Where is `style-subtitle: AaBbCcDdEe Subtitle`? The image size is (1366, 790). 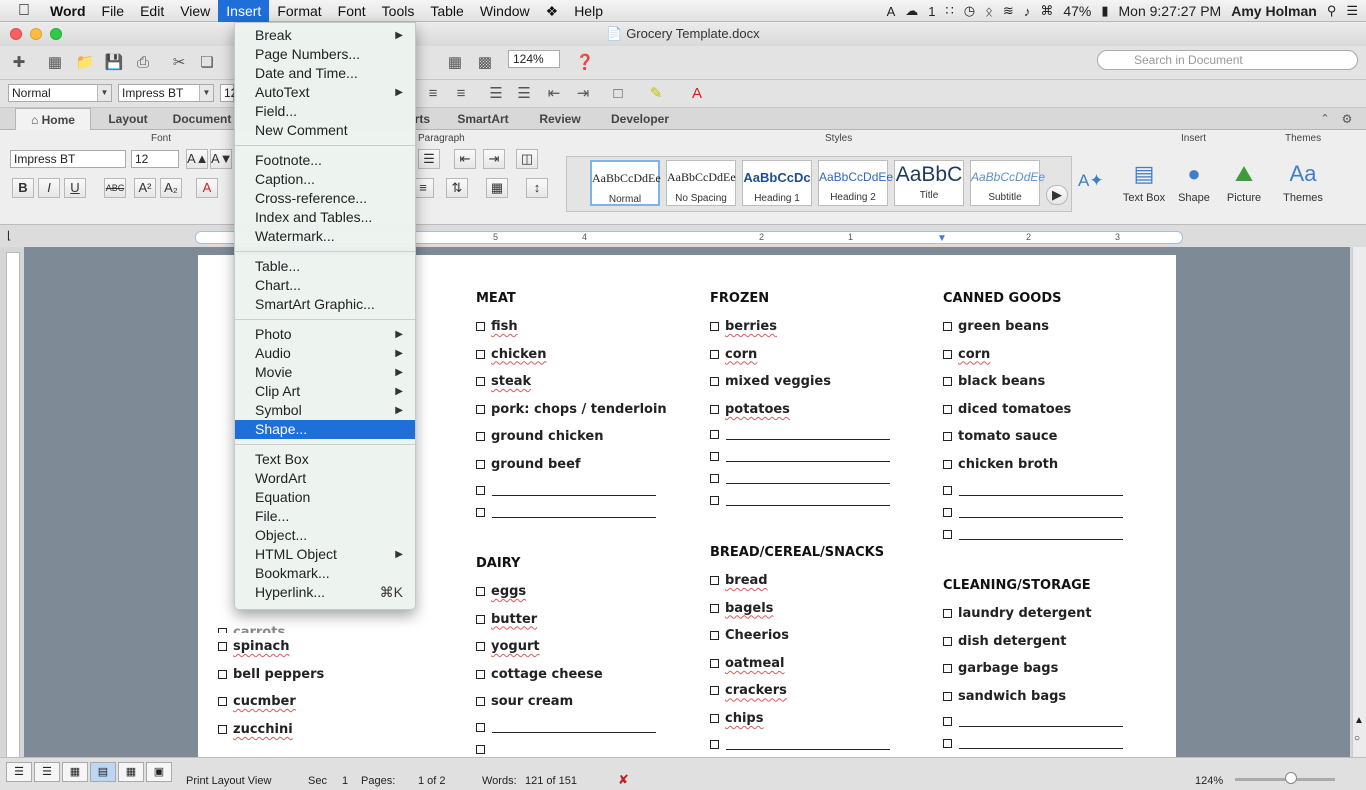 style-subtitle: AaBbCcDdEe Subtitle is located at coordinates (1007, 183).